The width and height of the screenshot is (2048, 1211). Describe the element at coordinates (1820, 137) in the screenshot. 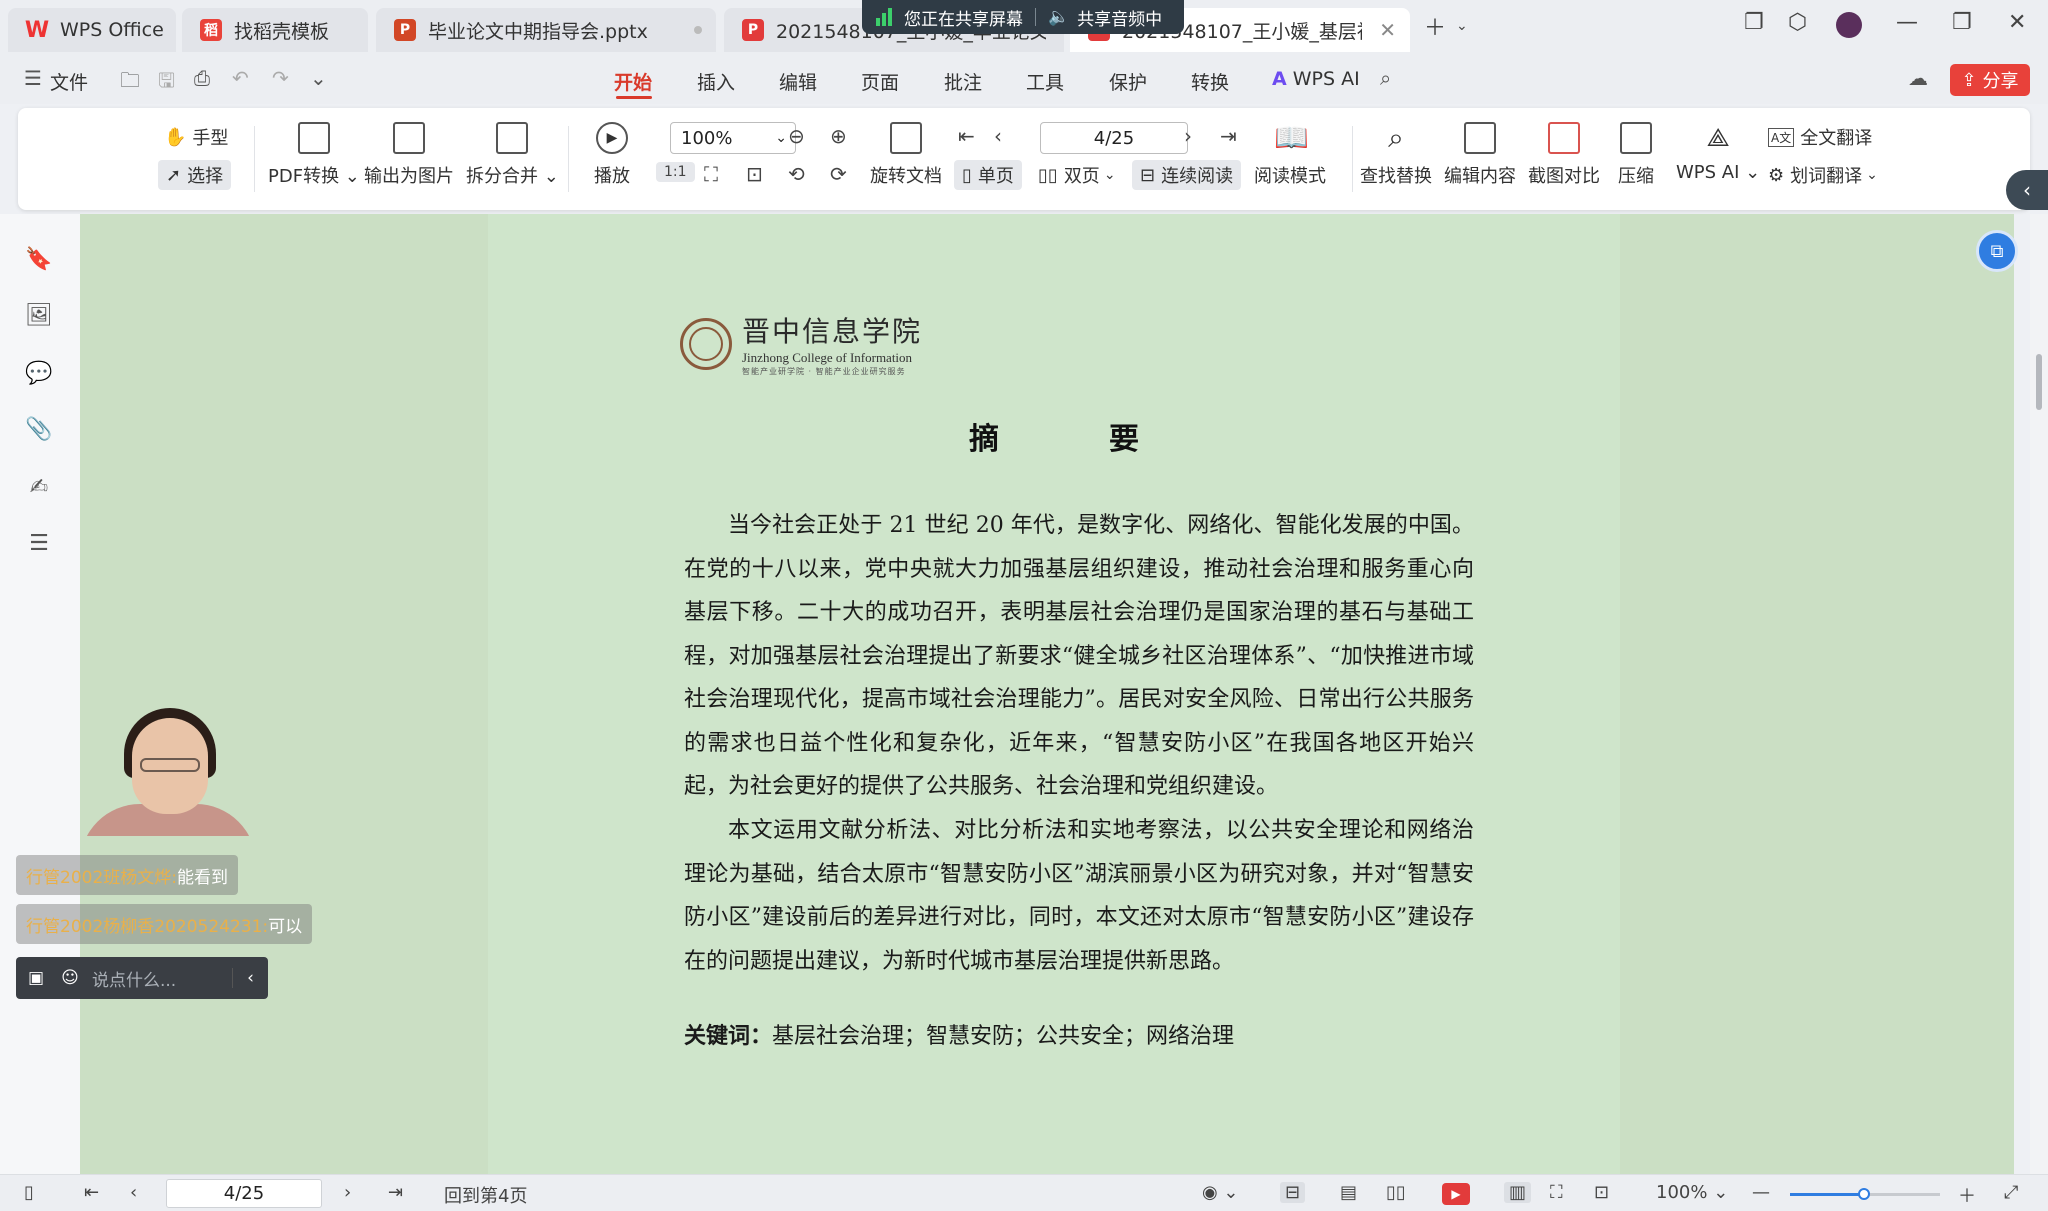

I see `full-translate-button: A文 全文翻译` at that location.